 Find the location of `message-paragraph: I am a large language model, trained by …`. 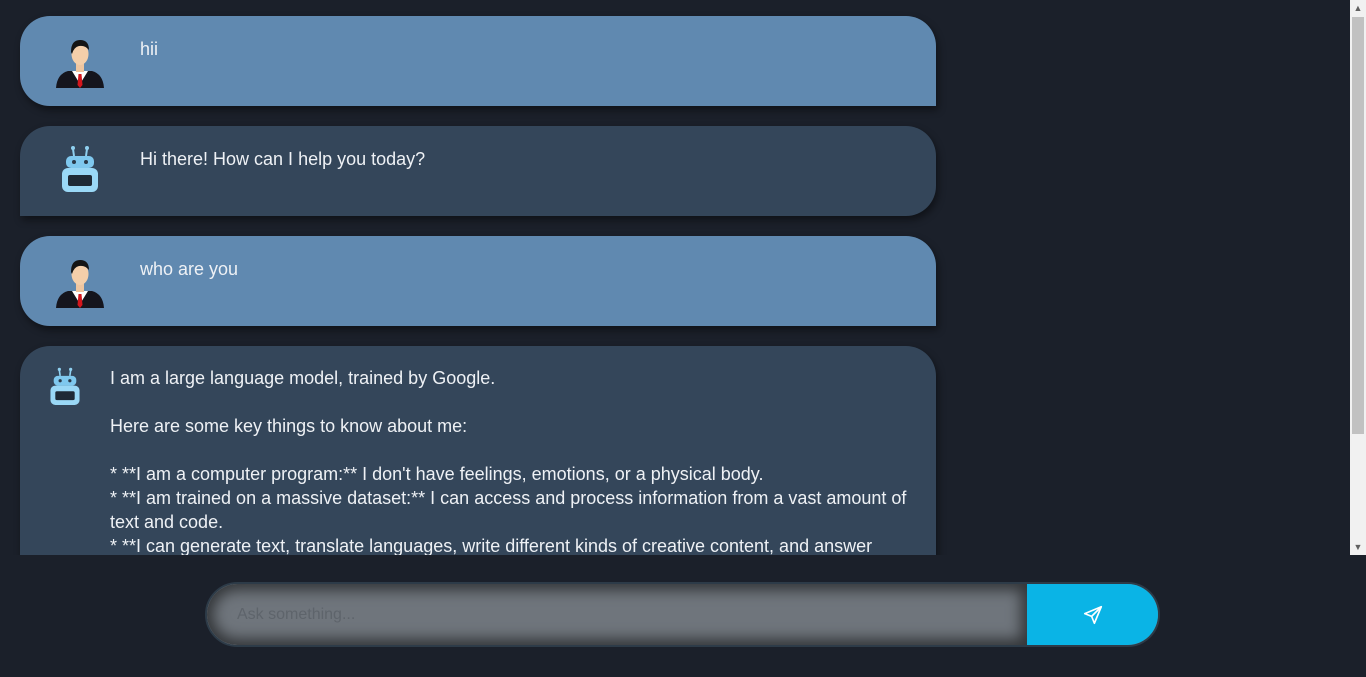

message-paragraph: I am a large language model, trained by … is located at coordinates (303, 378).